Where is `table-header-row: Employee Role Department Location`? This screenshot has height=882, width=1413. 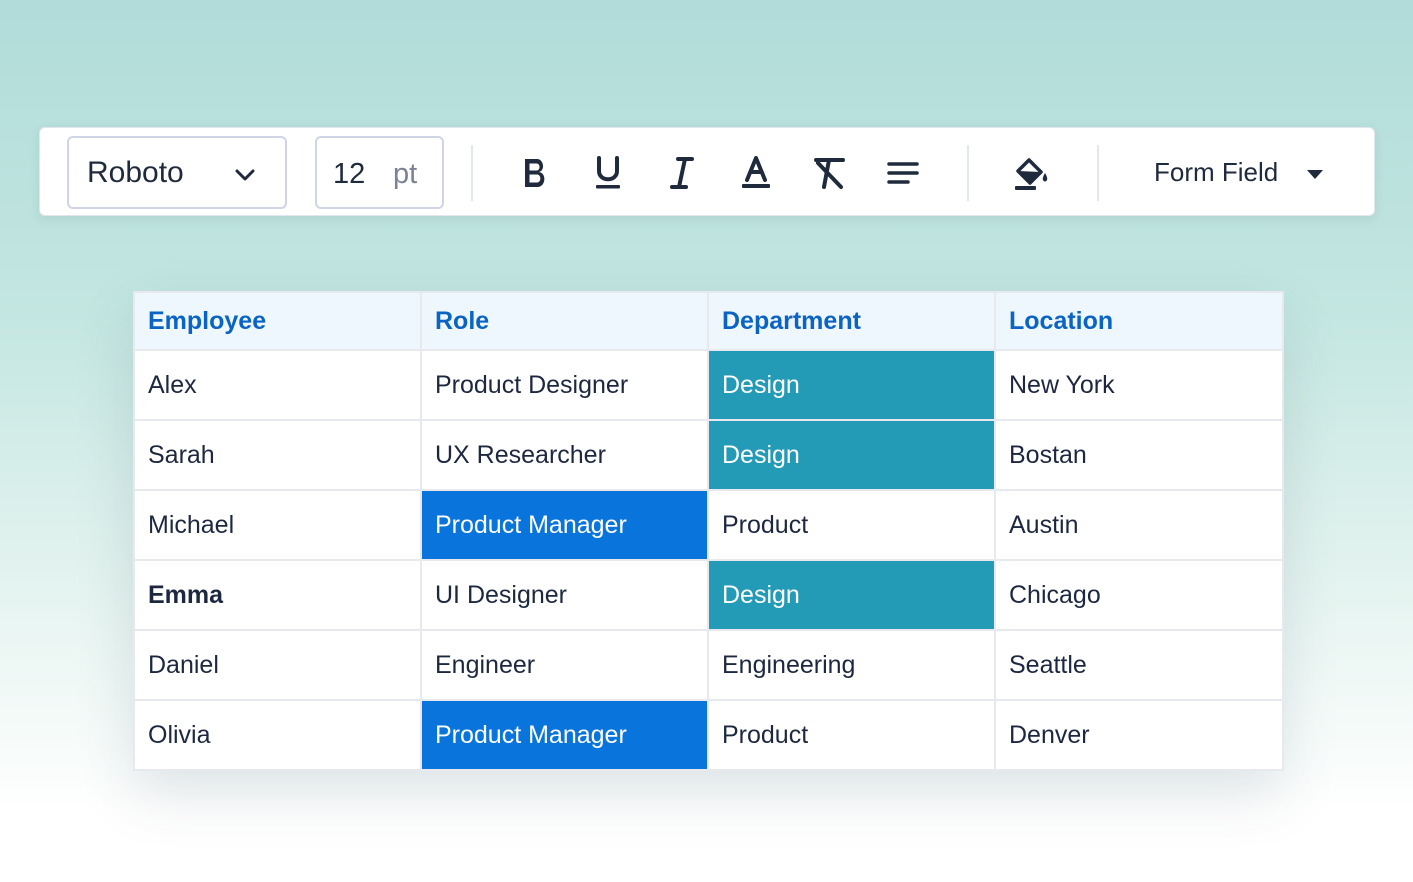
table-header-row: Employee Role Department Location is located at coordinates (708, 321).